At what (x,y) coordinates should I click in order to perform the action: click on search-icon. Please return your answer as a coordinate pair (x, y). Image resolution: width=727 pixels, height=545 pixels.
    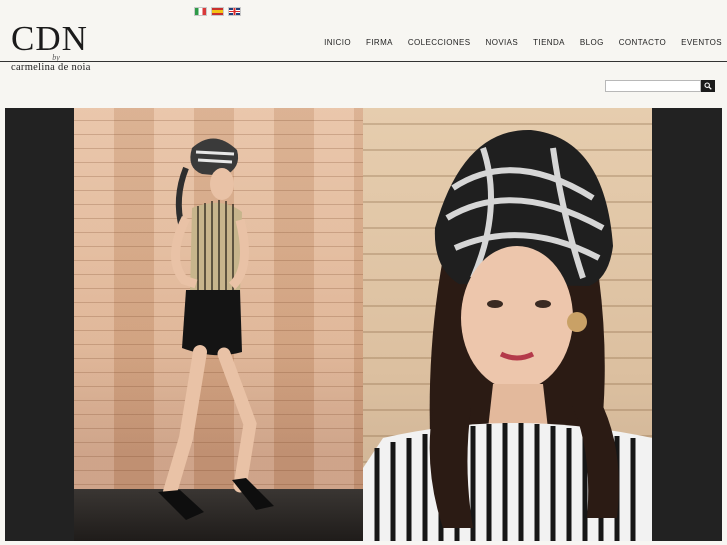
    Looking at the image, I should click on (708, 86).